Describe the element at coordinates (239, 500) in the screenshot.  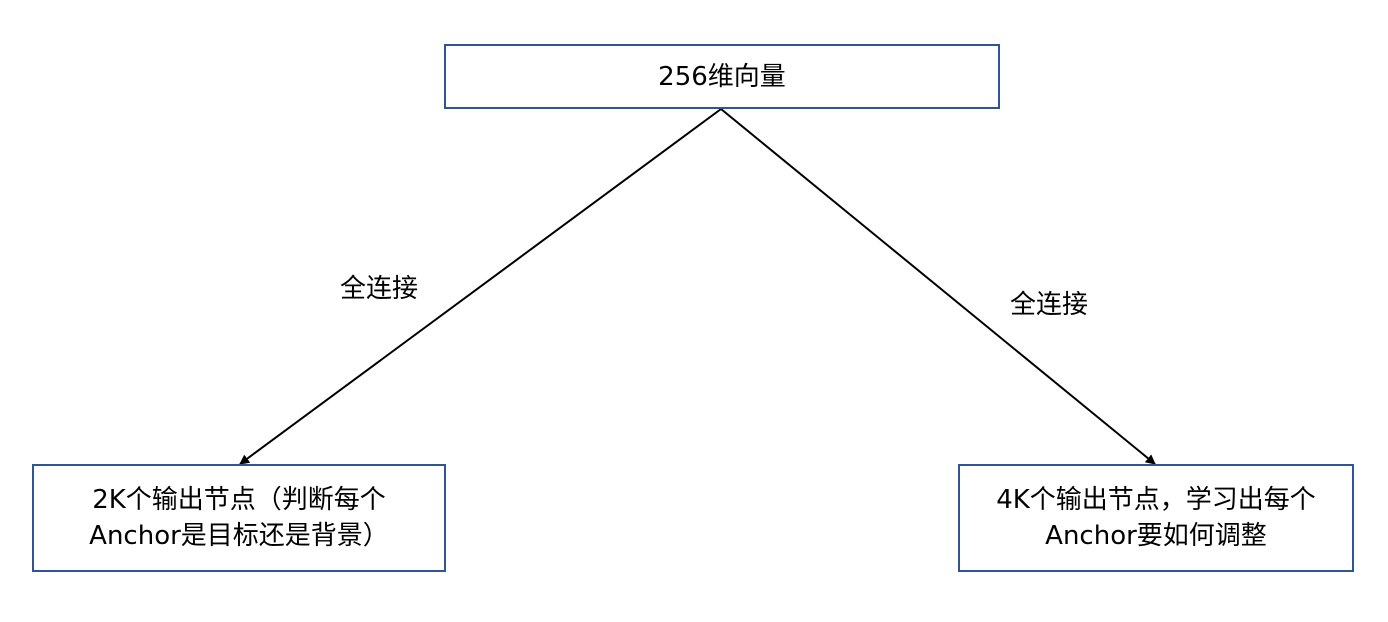
I see `node-label-line1: 2K个输出节点（判断每个` at that location.